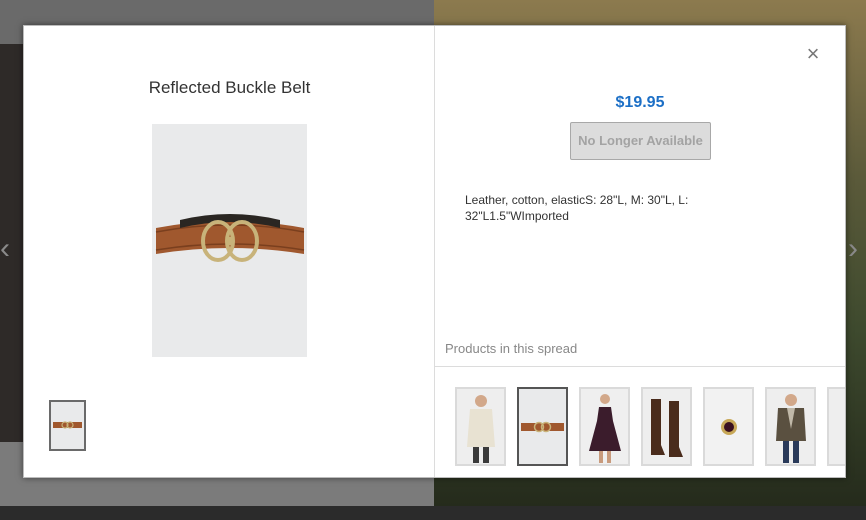  I want to click on product-main-image, so click(229, 240).